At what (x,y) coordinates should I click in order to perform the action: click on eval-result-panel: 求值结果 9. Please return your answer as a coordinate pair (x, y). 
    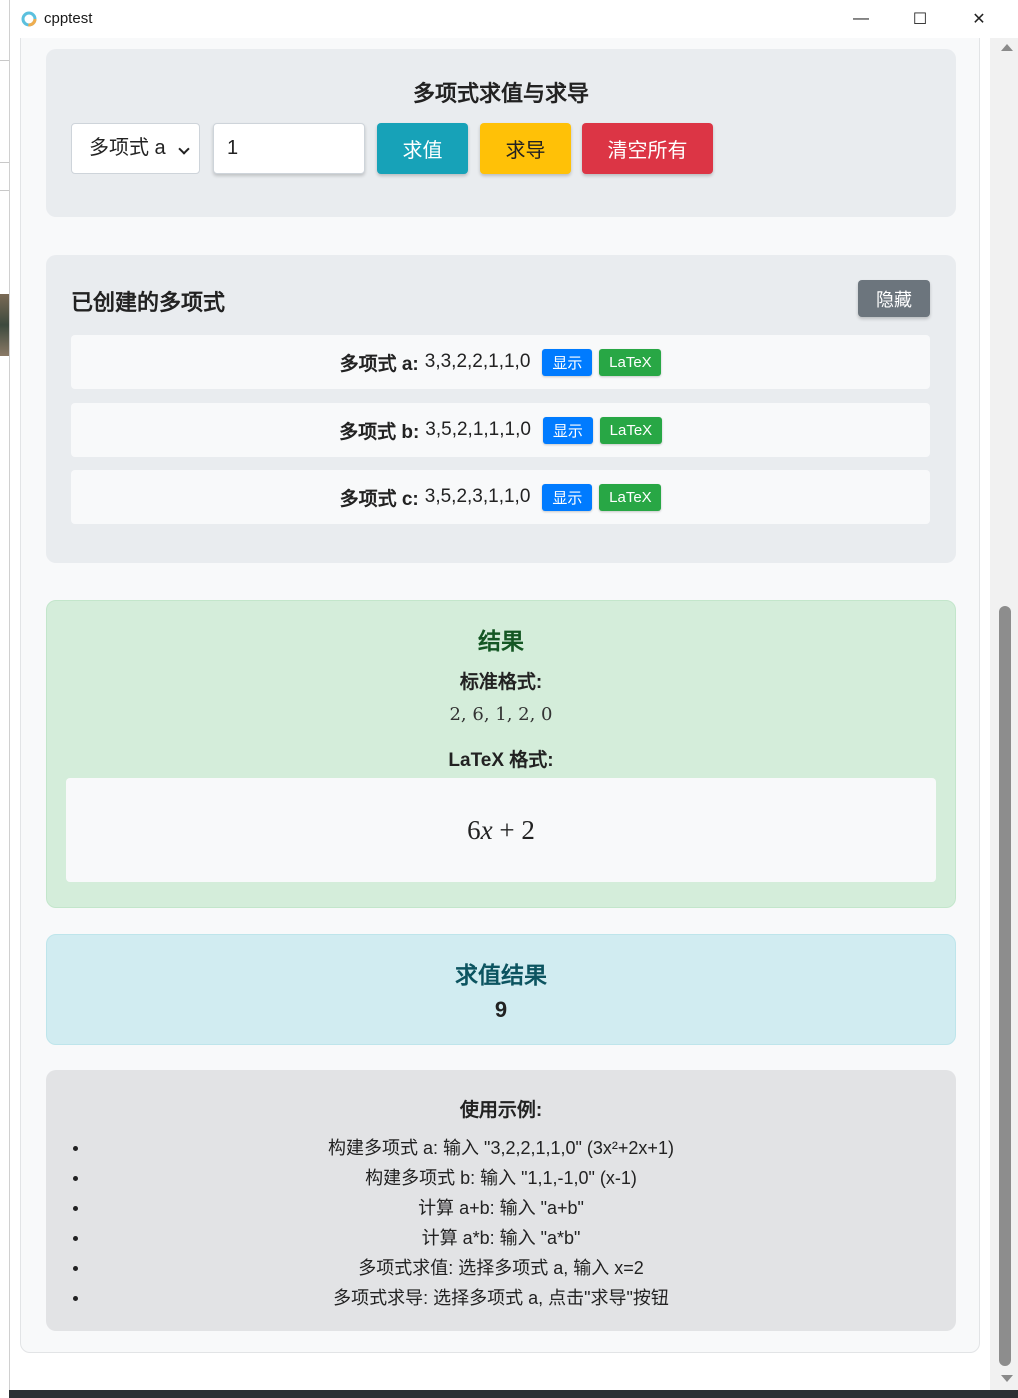
    Looking at the image, I should click on (501, 989).